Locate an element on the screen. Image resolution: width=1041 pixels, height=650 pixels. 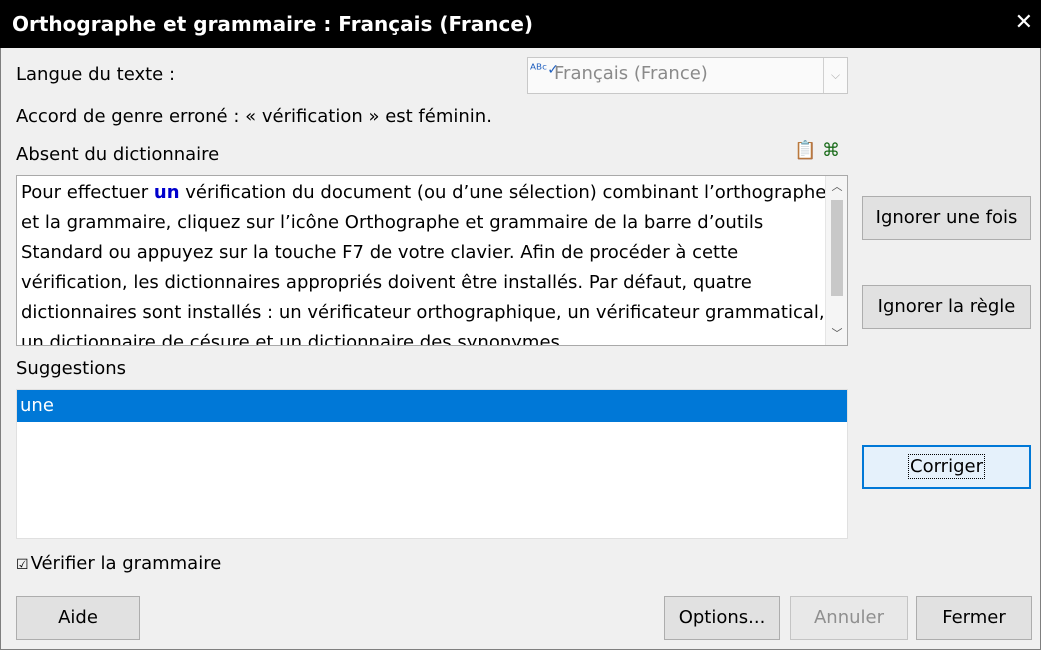
close-button: Fermer is located at coordinates (974, 618).